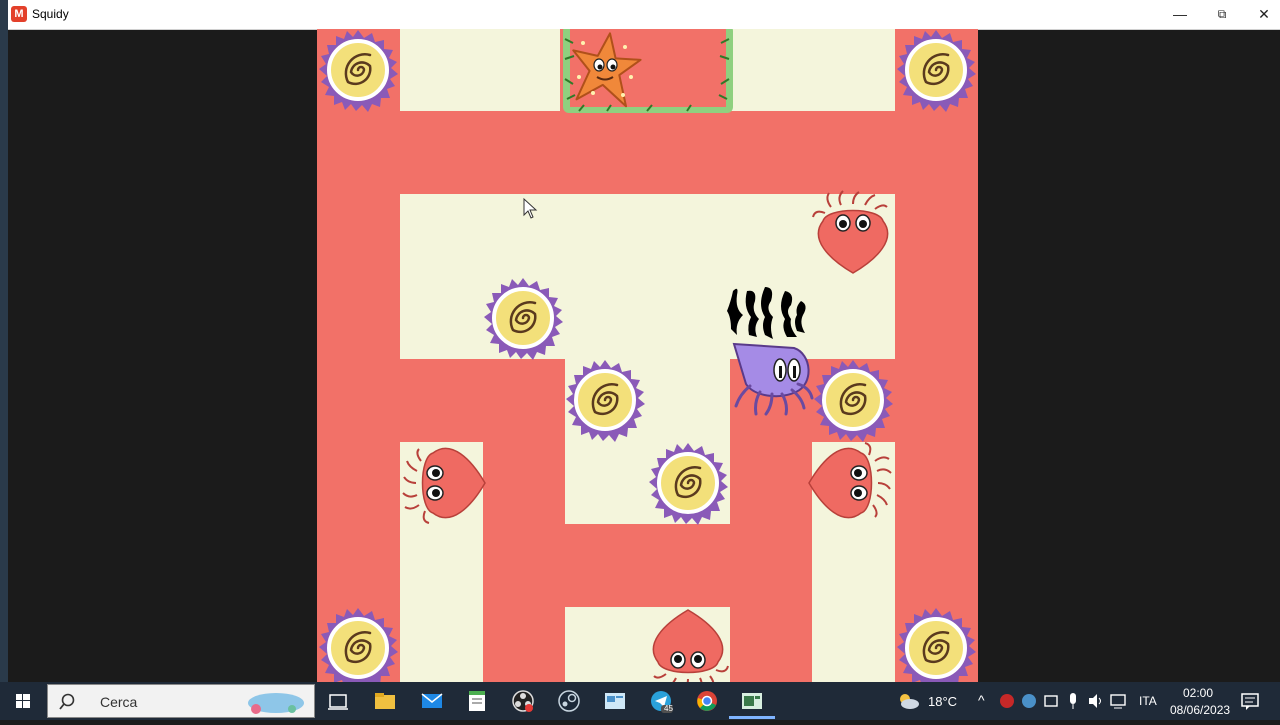 The image size is (1280, 725). I want to click on monogame-tool-icon, so click(615, 701).